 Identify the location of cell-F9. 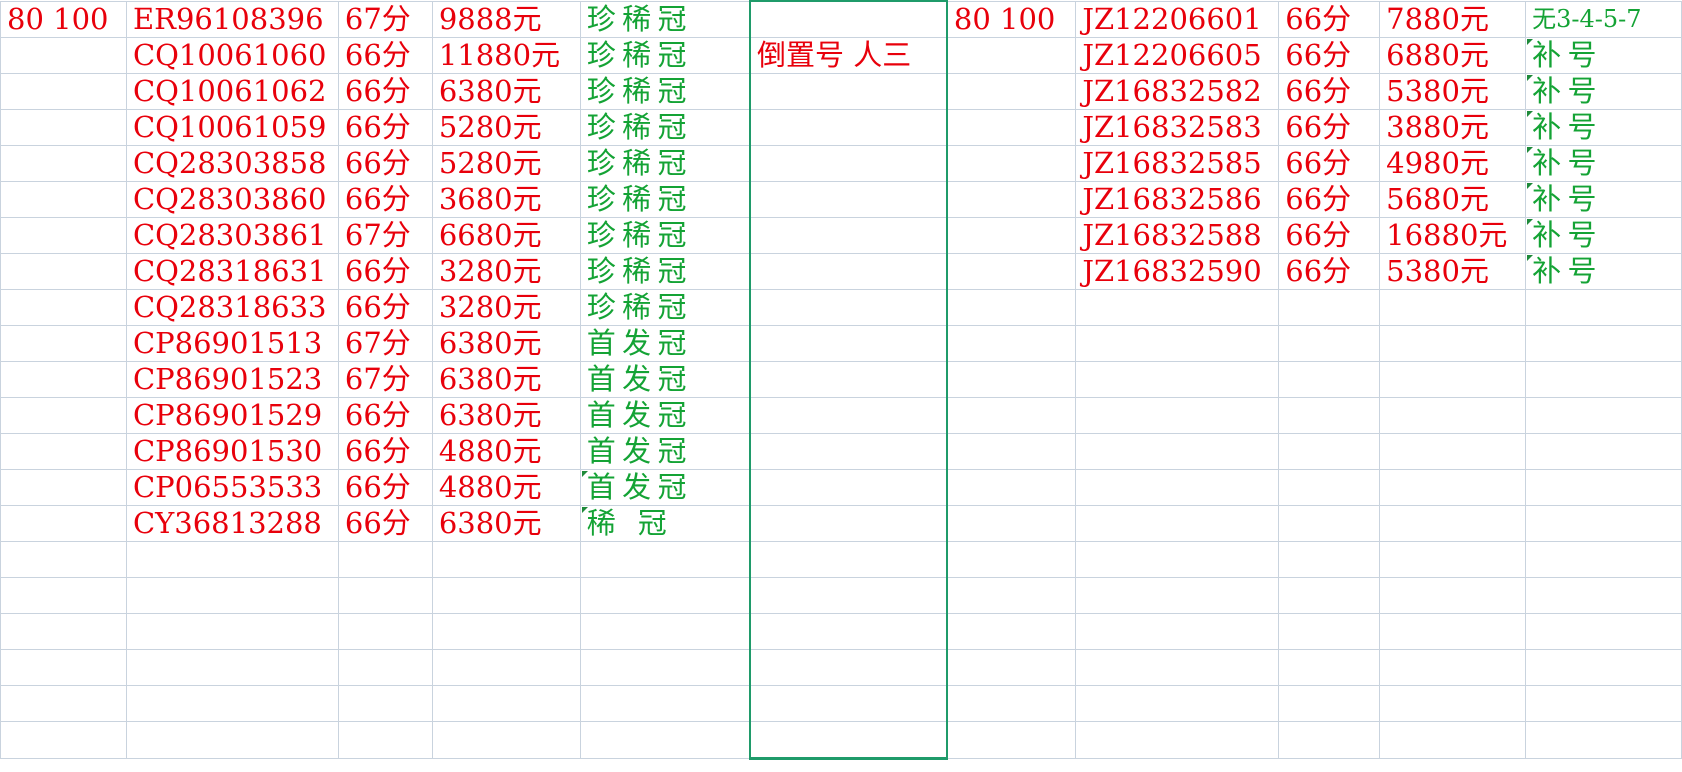
(848, 307).